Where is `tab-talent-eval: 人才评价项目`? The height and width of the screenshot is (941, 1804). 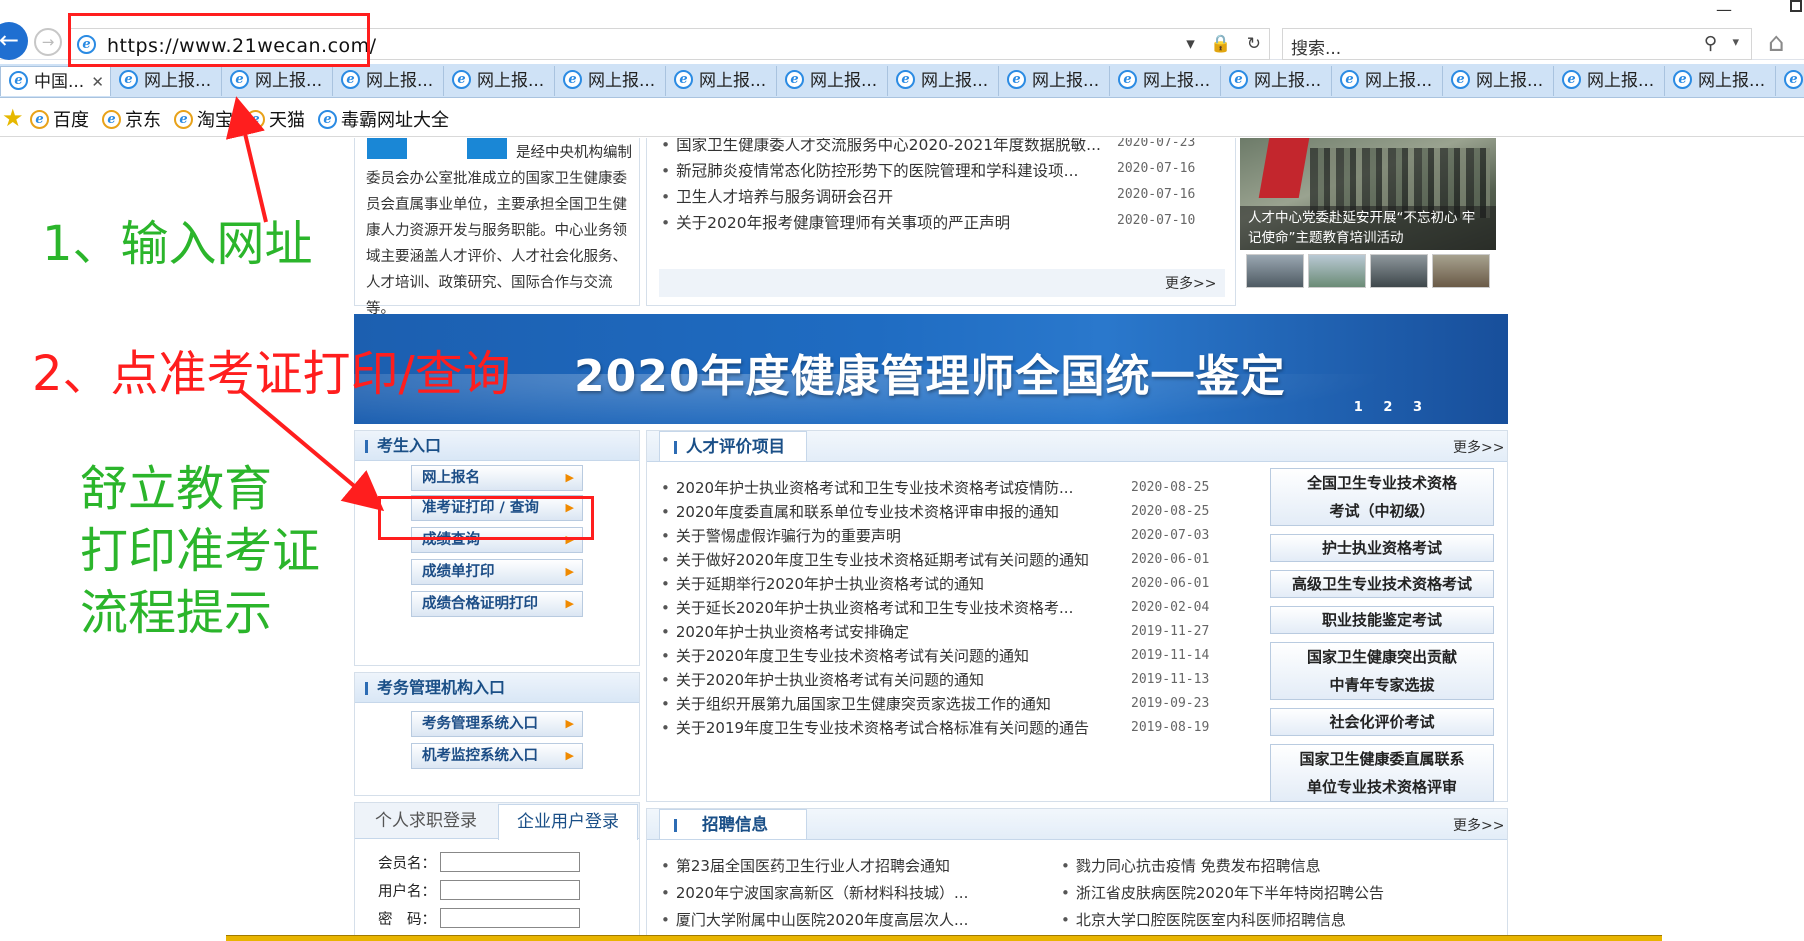
tab-talent-eval: 人才评价项目 is located at coordinates (733, 446).